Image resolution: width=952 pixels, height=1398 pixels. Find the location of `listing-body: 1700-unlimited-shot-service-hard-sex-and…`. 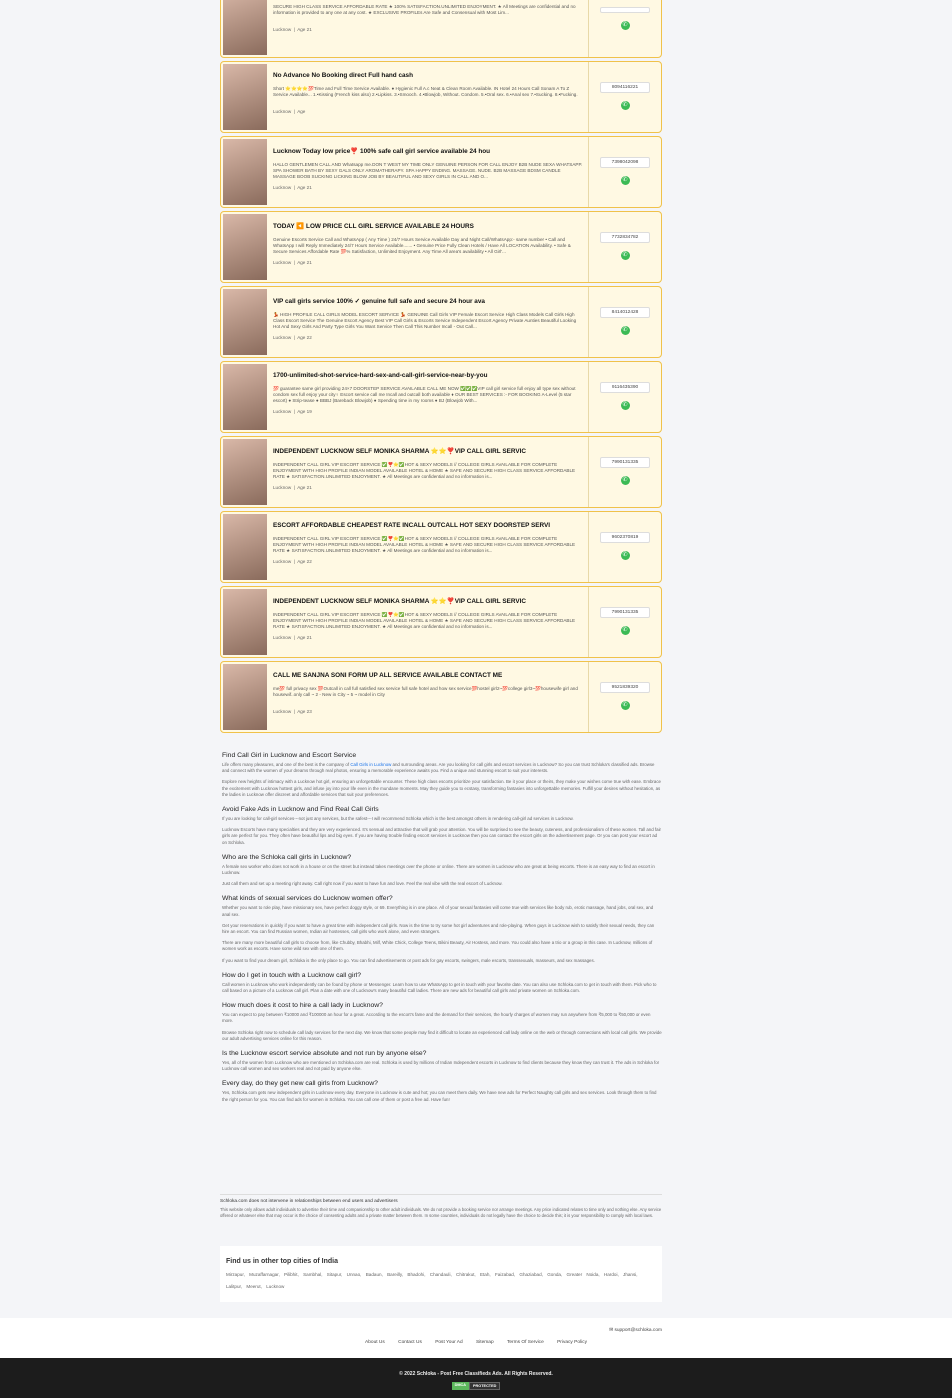

listing-body: 1700-unlimited-shot-service-hard-sex-and… is located at coordinates (429, 397).